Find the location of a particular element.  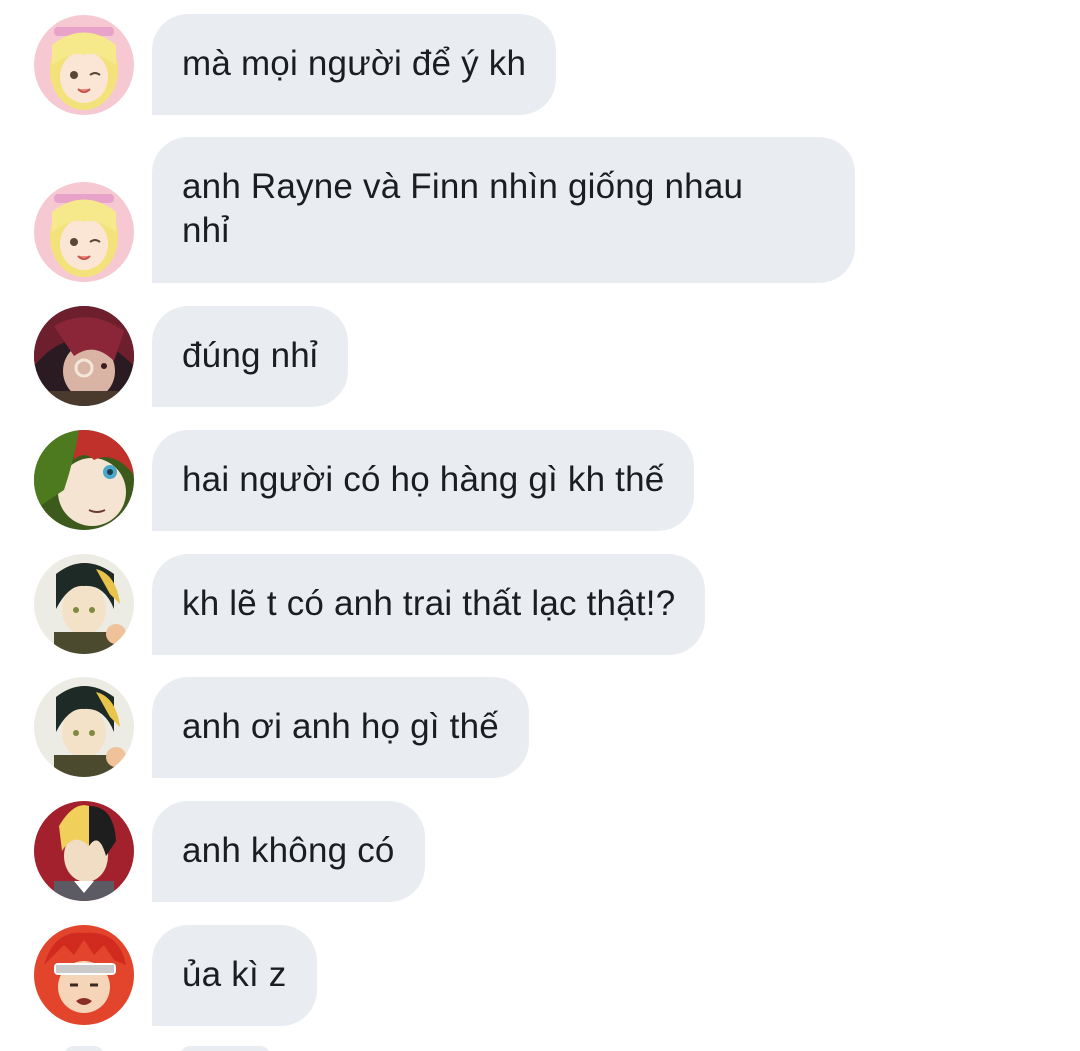

message-row: anh Rayne và Finn nhìn giống nhau nhỉ is located at coordinates (540, 210).